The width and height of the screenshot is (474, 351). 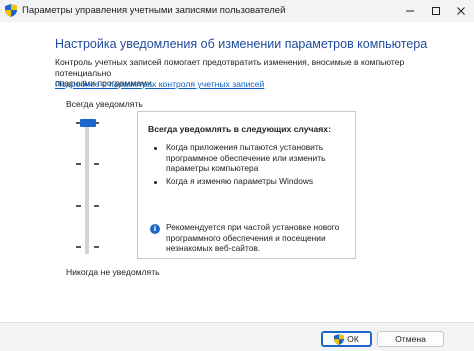 What do you see at coordinates (237, 336) in the screenshot?
I see `dialog-footer: ОК Отмена` at bounding box center [237, 336].